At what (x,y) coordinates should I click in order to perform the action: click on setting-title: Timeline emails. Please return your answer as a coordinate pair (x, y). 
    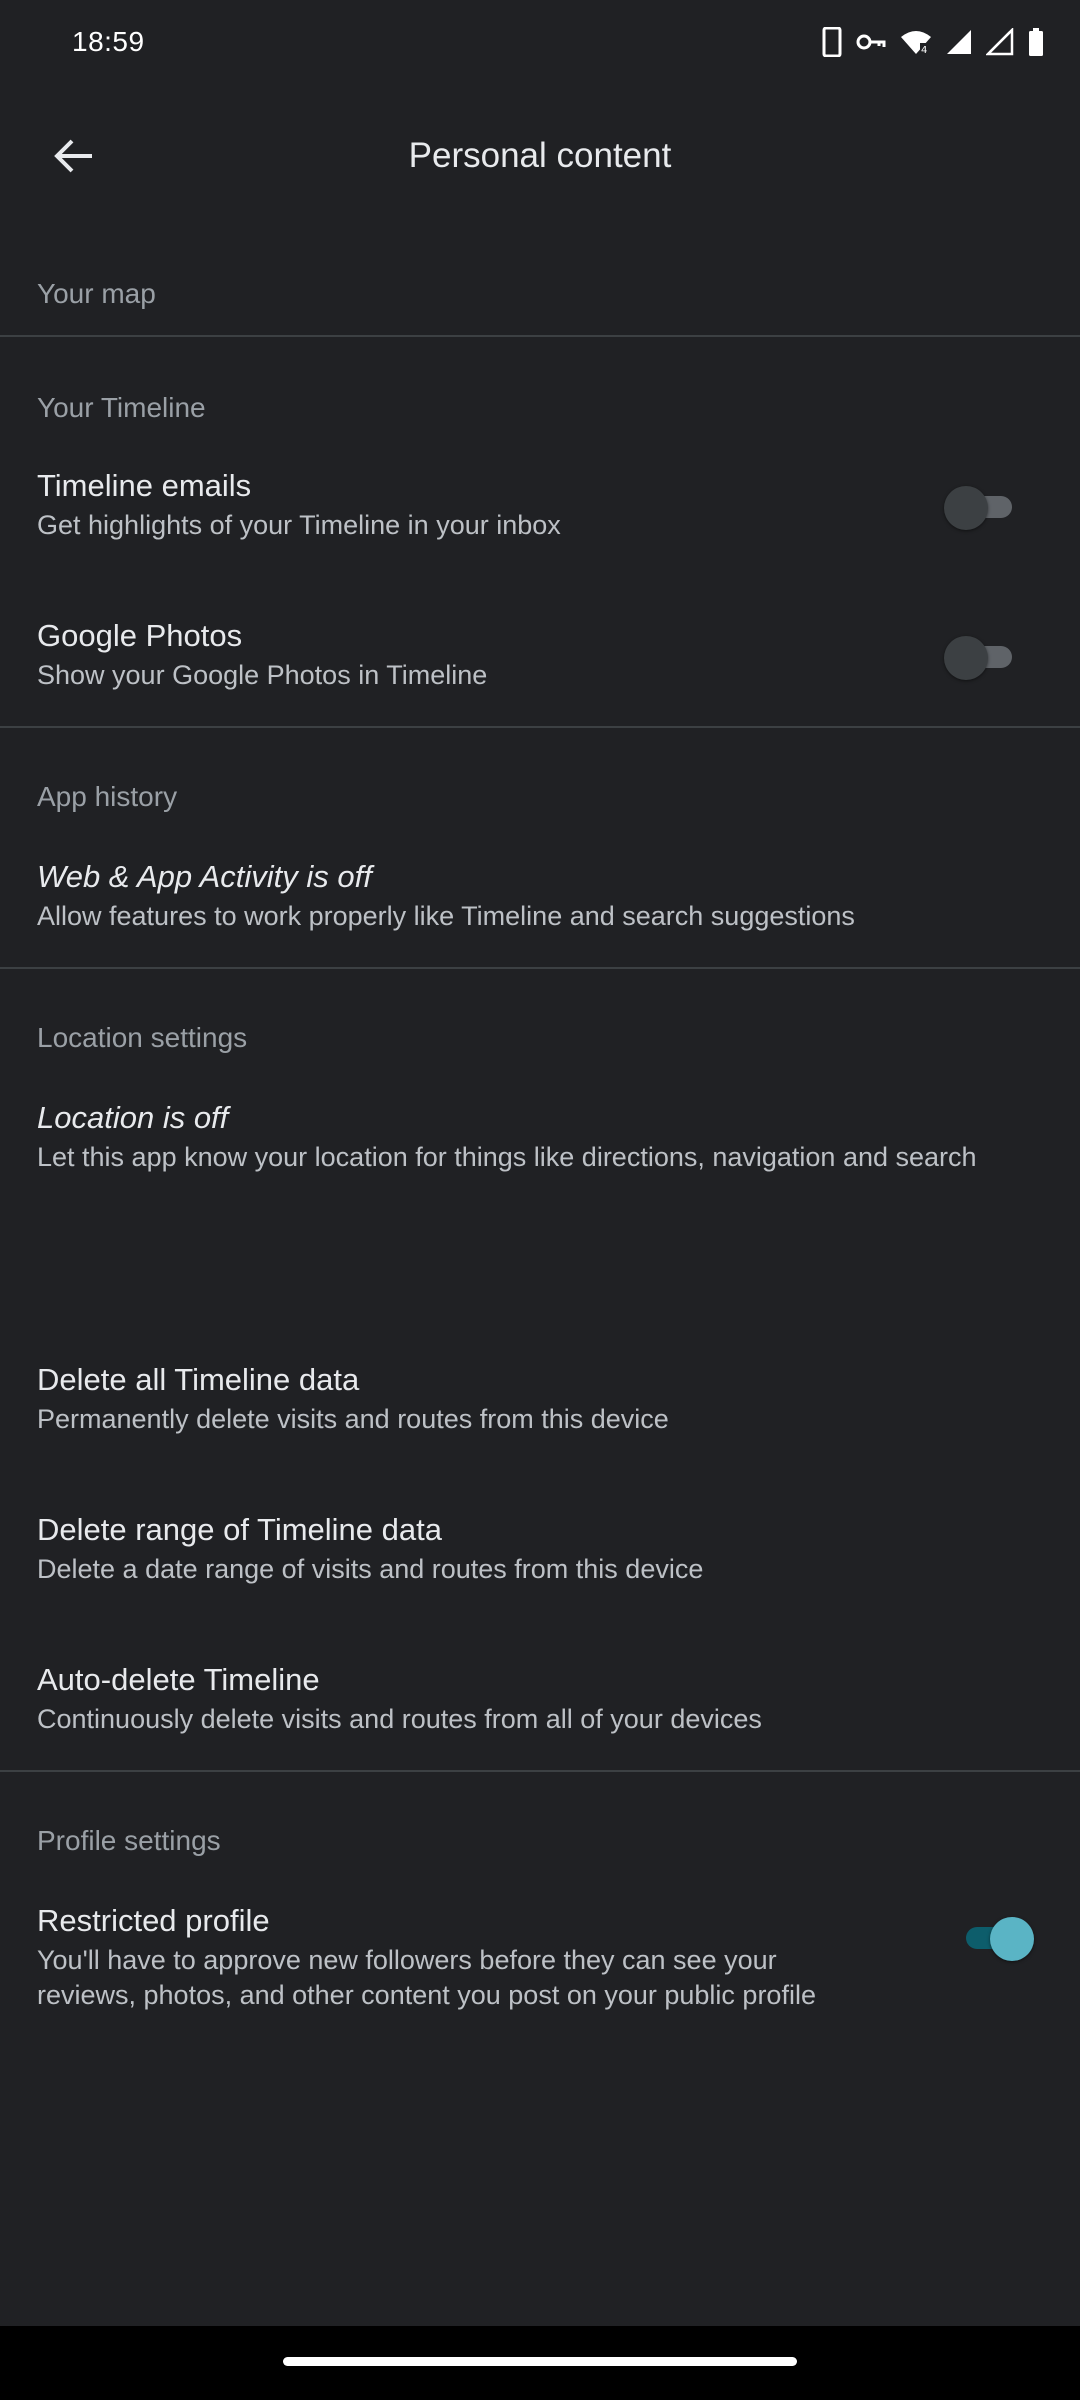
    Looking at the image, I should click on (144, 485).